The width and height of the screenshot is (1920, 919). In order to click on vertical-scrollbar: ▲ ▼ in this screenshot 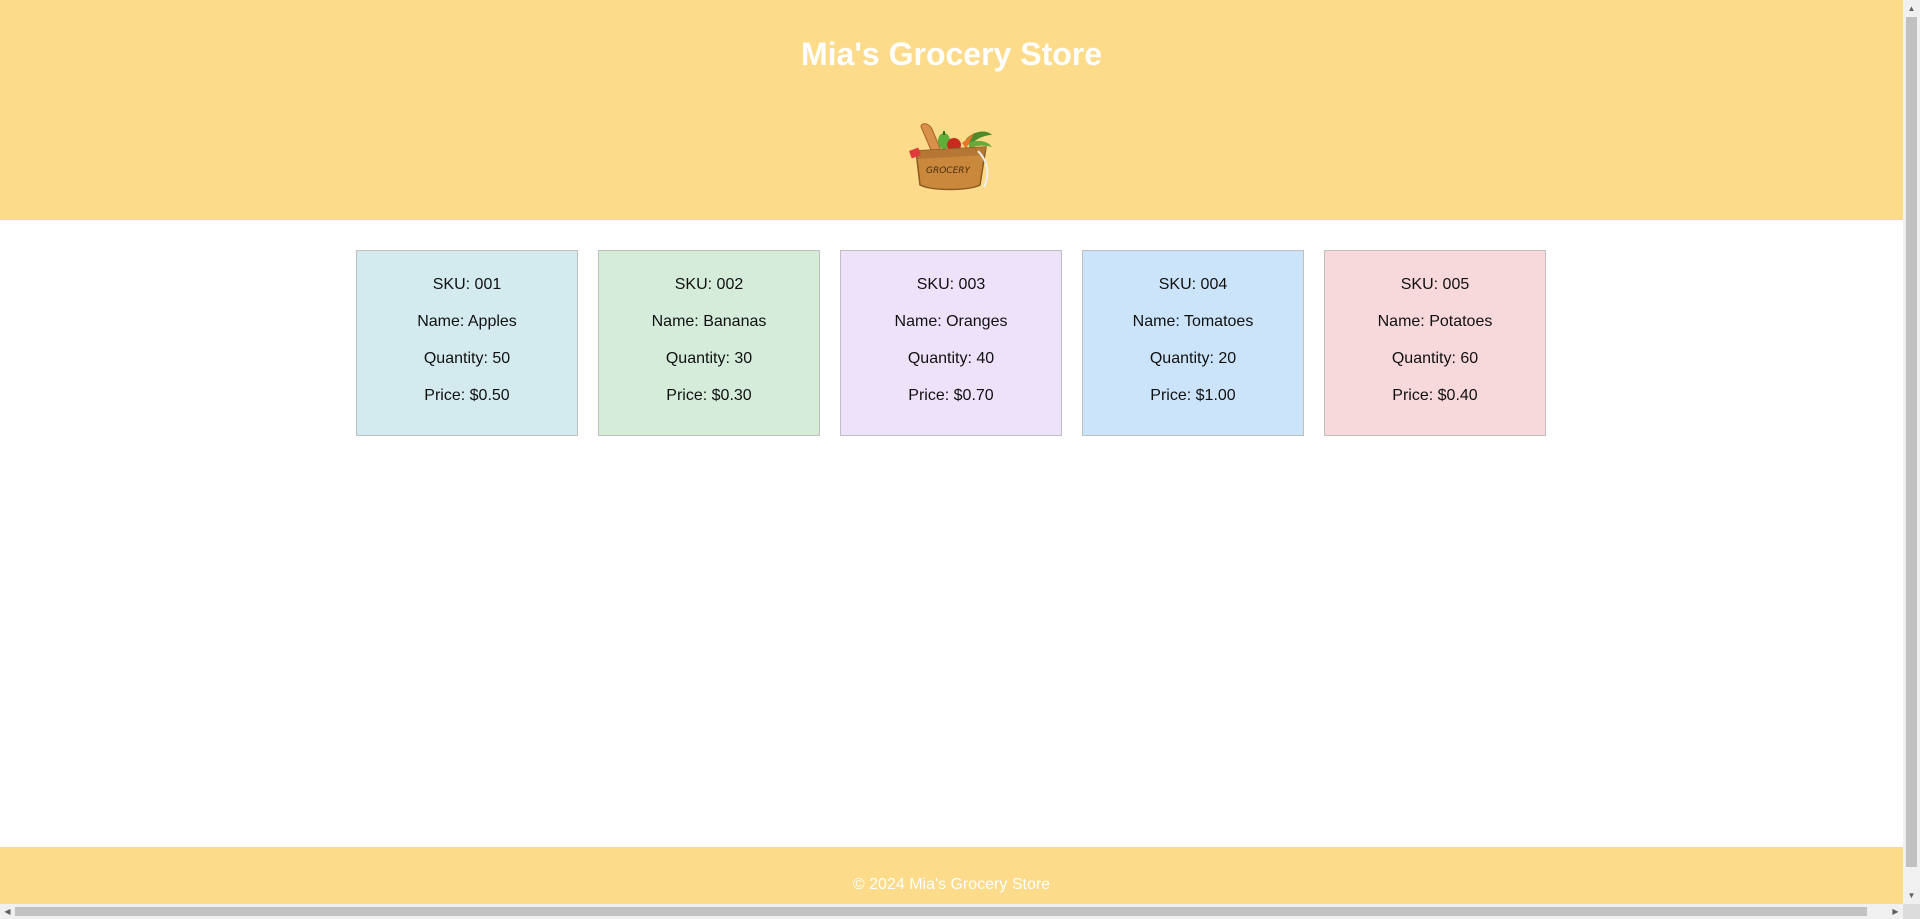, I will do `click(1911, 452)`.